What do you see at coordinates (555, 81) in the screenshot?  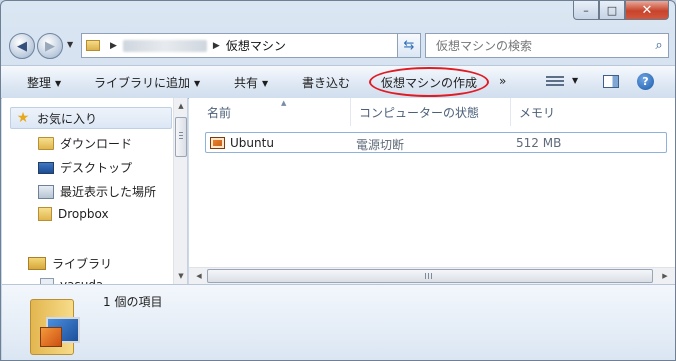 I see `change-view-icon` at bounding box center [555, 81].